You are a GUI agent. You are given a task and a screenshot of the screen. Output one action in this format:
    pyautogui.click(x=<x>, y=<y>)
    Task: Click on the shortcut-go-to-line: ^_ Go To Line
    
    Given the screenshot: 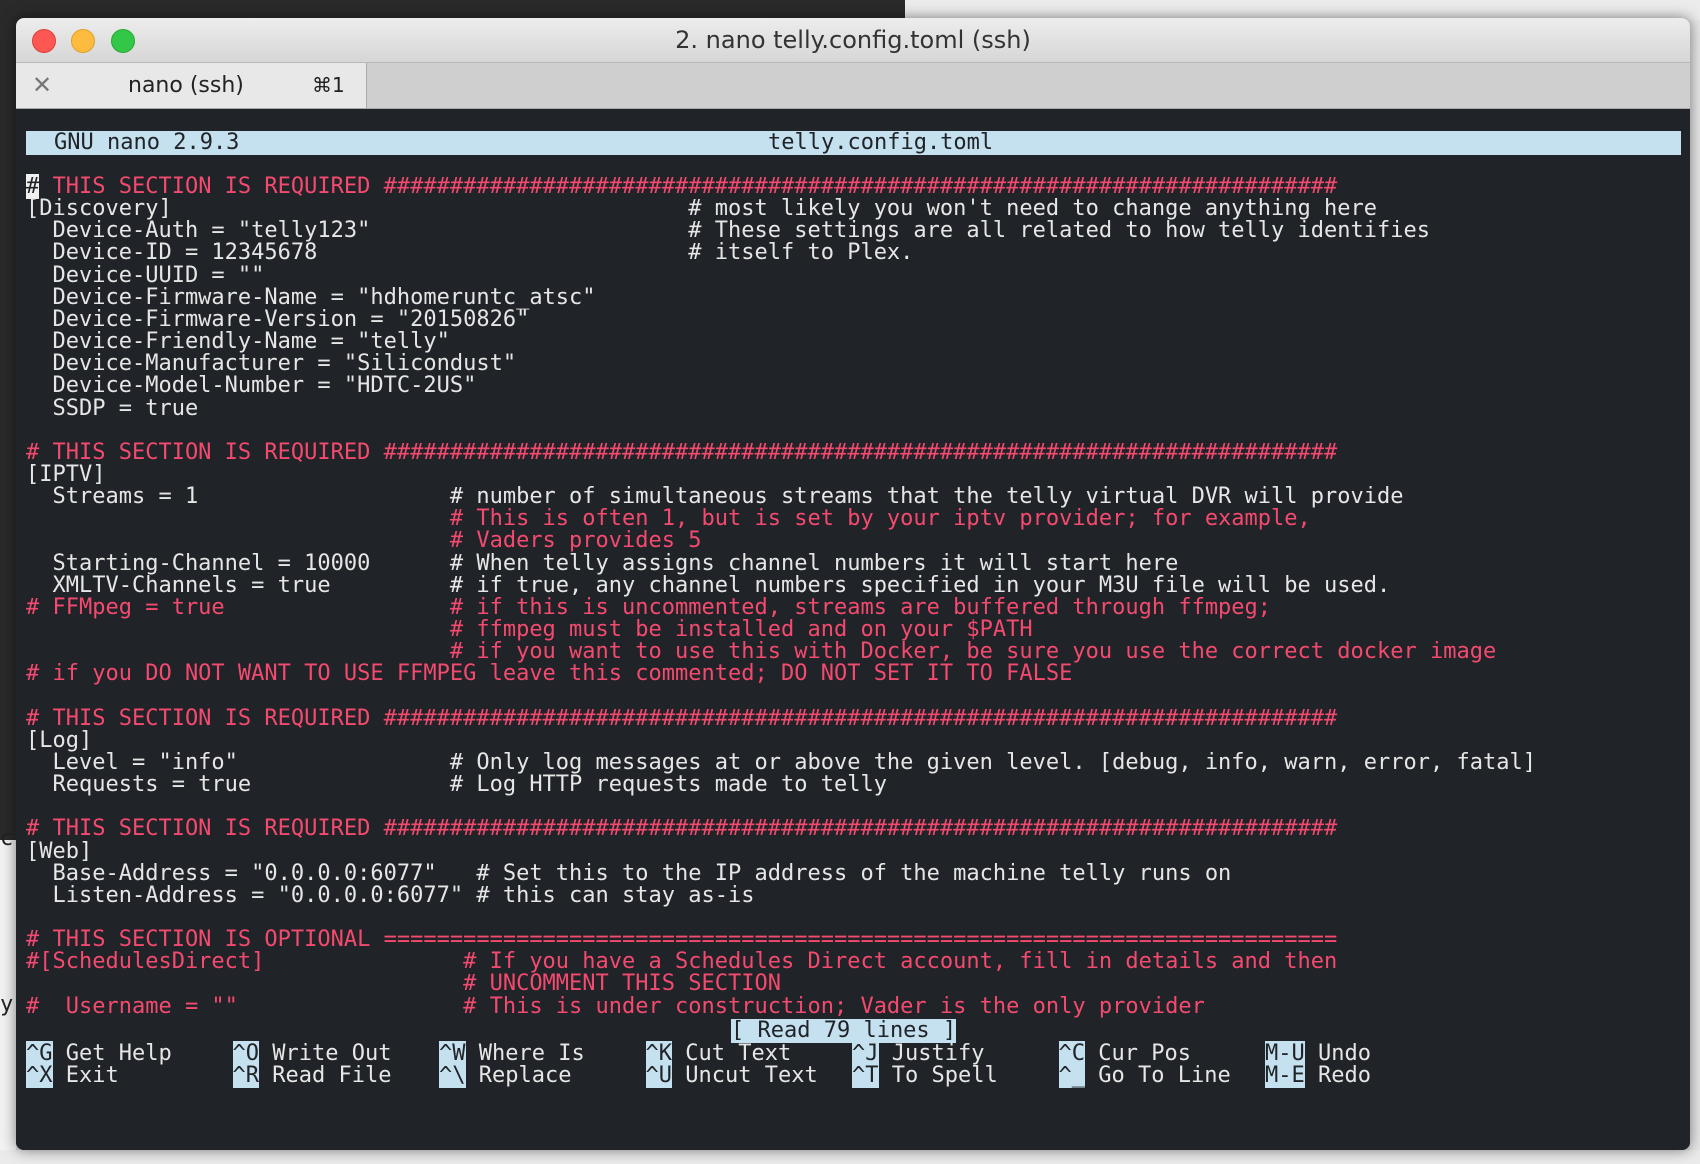 What is the action you would take?
    pyautogui.click(x=1144, y=1075)
    